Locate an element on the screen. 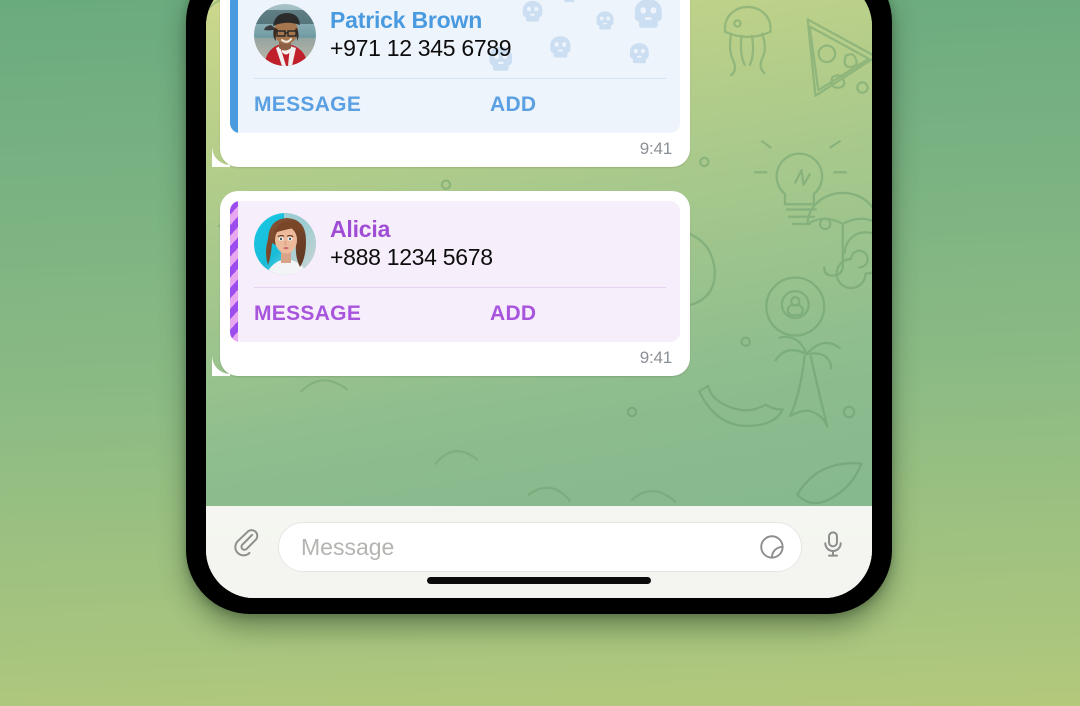 This screenshot has height=706, width=1080. contact-name: Alicia is located at coordinates (360, 228).